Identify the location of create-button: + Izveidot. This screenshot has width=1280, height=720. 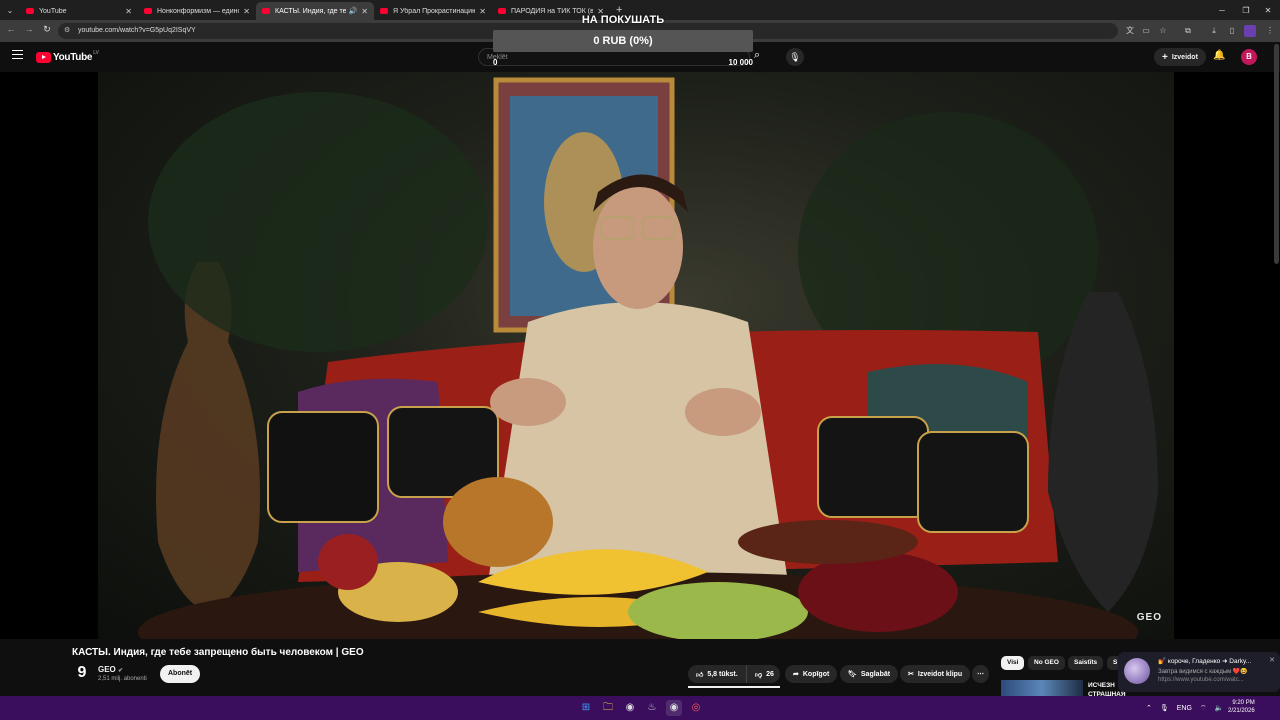
(1180, 57).